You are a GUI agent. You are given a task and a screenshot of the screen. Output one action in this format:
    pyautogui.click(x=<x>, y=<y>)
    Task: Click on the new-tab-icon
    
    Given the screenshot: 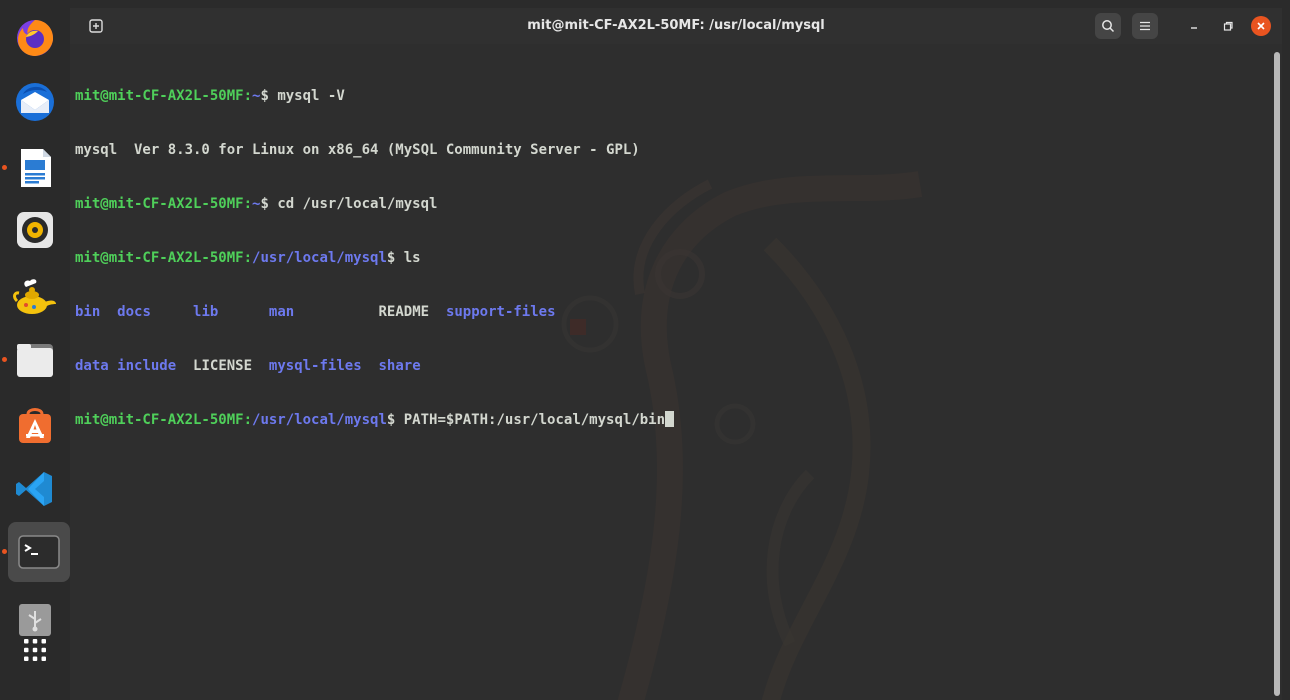 What is the action you would take?
    pyautogui.click(x=96, y=26)
    